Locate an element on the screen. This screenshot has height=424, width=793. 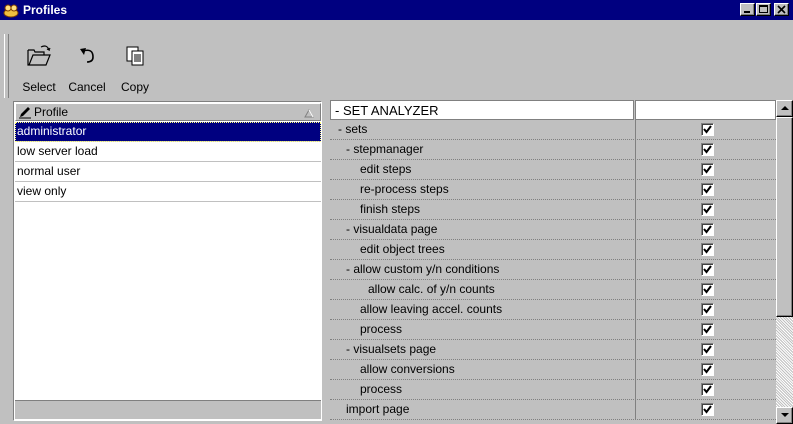
undo-arrow-icon is located at coordinates (87, 55).